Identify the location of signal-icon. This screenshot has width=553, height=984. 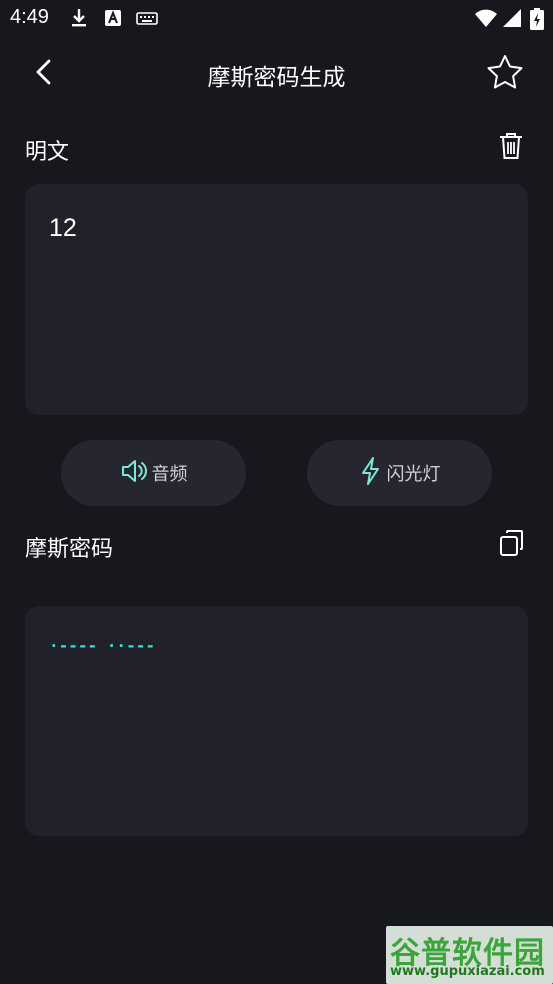
(512, 20).